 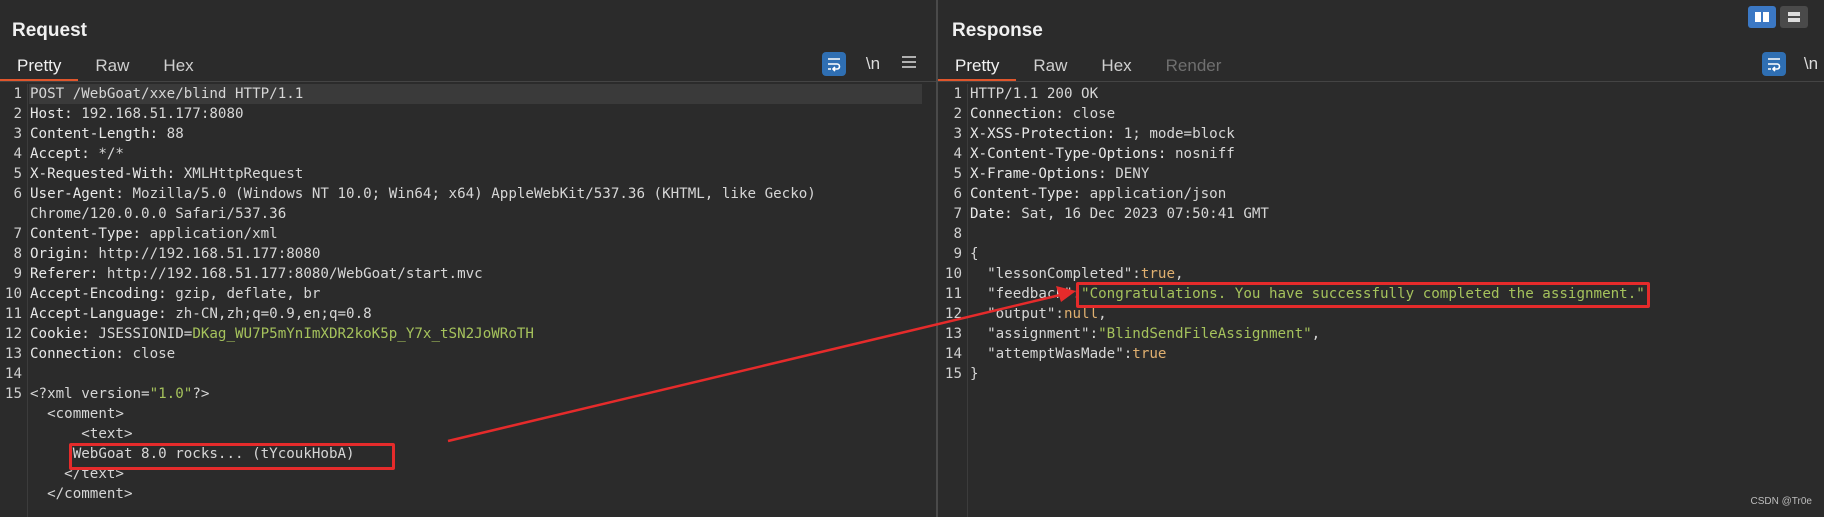 What do you see at coordinates (13, 314) in the screenshot?
I see `line-number: 11` at bounding box center [13, 314].